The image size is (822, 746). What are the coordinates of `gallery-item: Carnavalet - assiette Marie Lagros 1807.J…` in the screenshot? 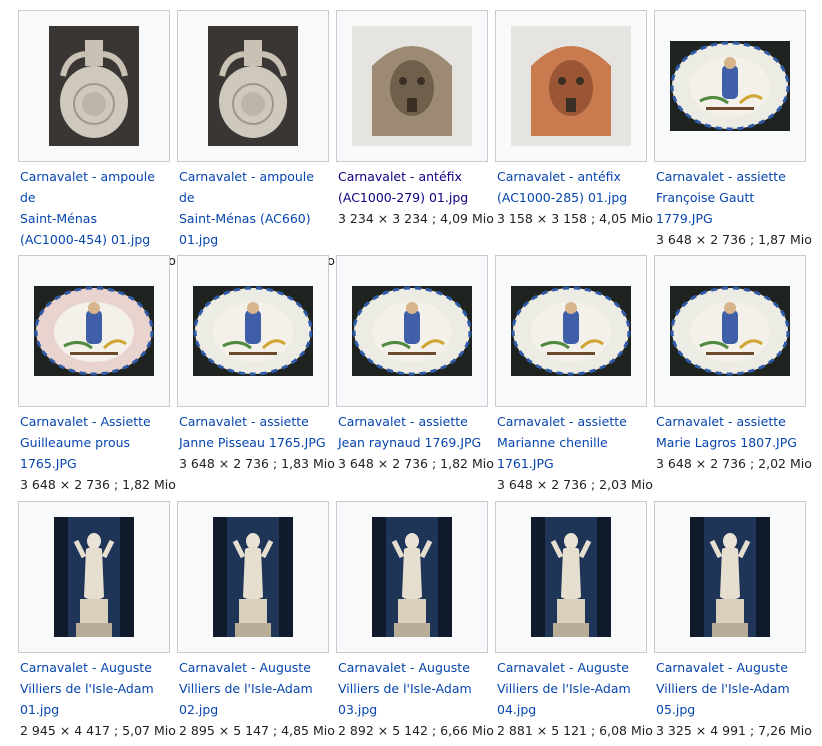 It's located at (733, 364).